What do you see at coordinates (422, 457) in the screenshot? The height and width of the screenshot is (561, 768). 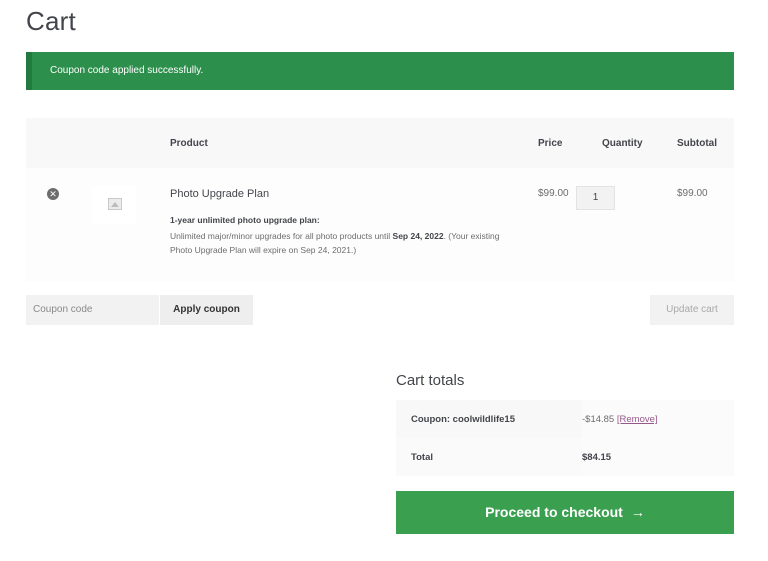 I see `total-label: Total` at bounding box center [422, 457].